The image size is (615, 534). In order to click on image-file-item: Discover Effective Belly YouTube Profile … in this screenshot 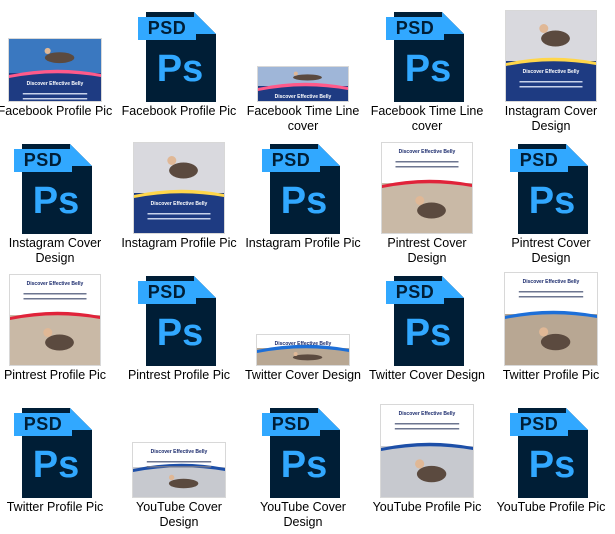, I will do `click(427, 466)`.